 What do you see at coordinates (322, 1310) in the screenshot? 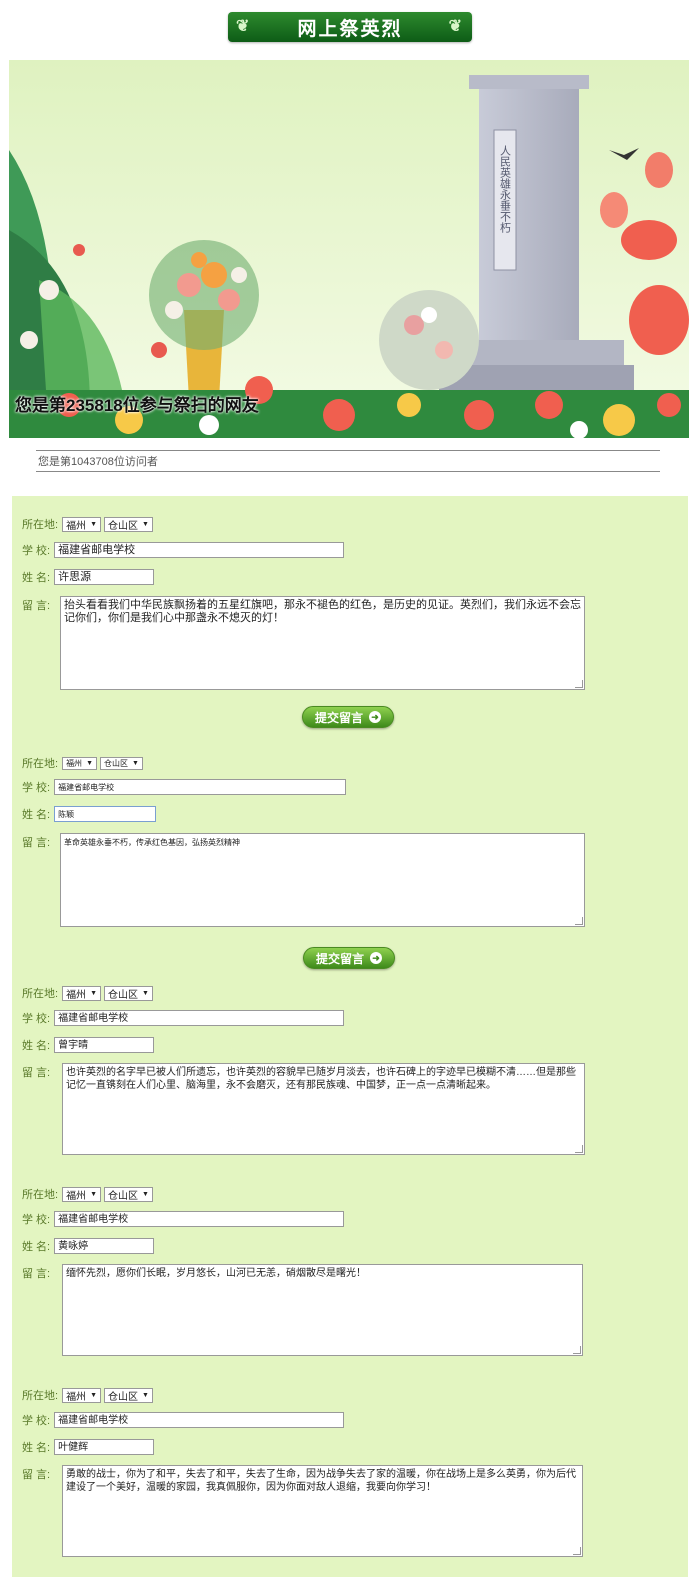
I see `message-textarea: 缅怀先烈，愿你们长眠，岁月悠长，山河已无恙，硝烟散尽是曙光！` at bounding box center [322, 1310].